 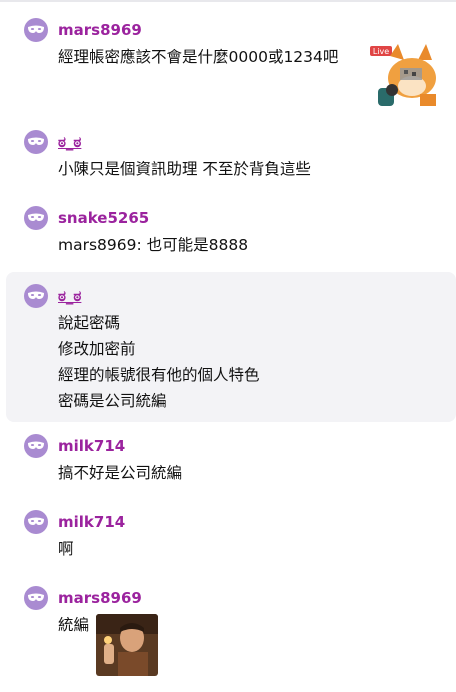 I want to click on chat-message: milk714 搞不好是公司統編, so click(x=231, y=458).